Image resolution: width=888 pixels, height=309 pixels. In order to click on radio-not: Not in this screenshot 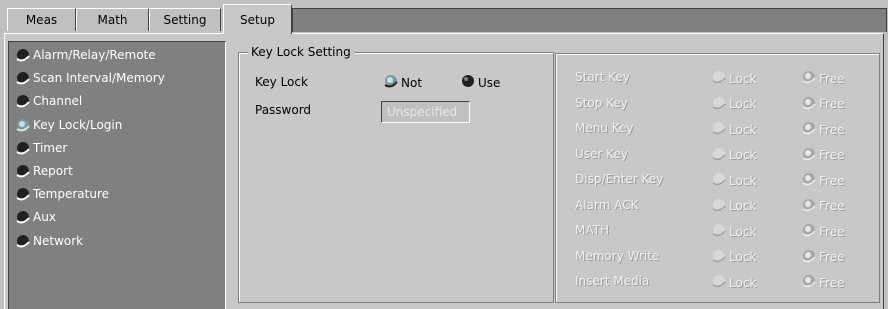, I will do `click(403, 82)`.